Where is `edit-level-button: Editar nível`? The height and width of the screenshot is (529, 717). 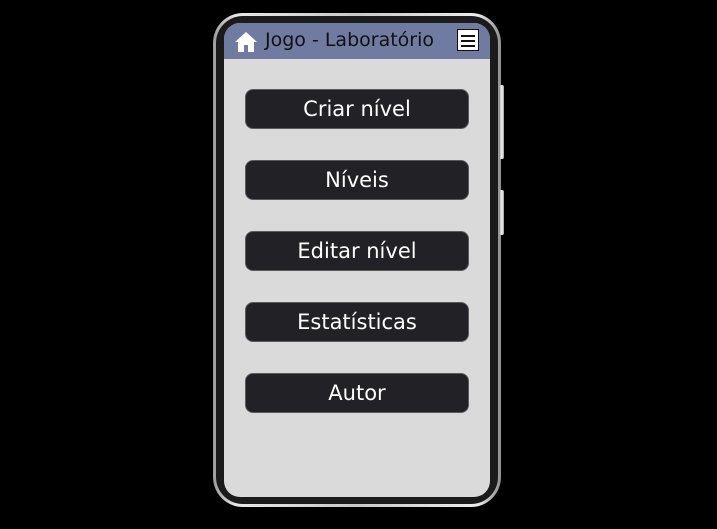
edit-level-button: Editar nível is located at coordinates (357, 251).